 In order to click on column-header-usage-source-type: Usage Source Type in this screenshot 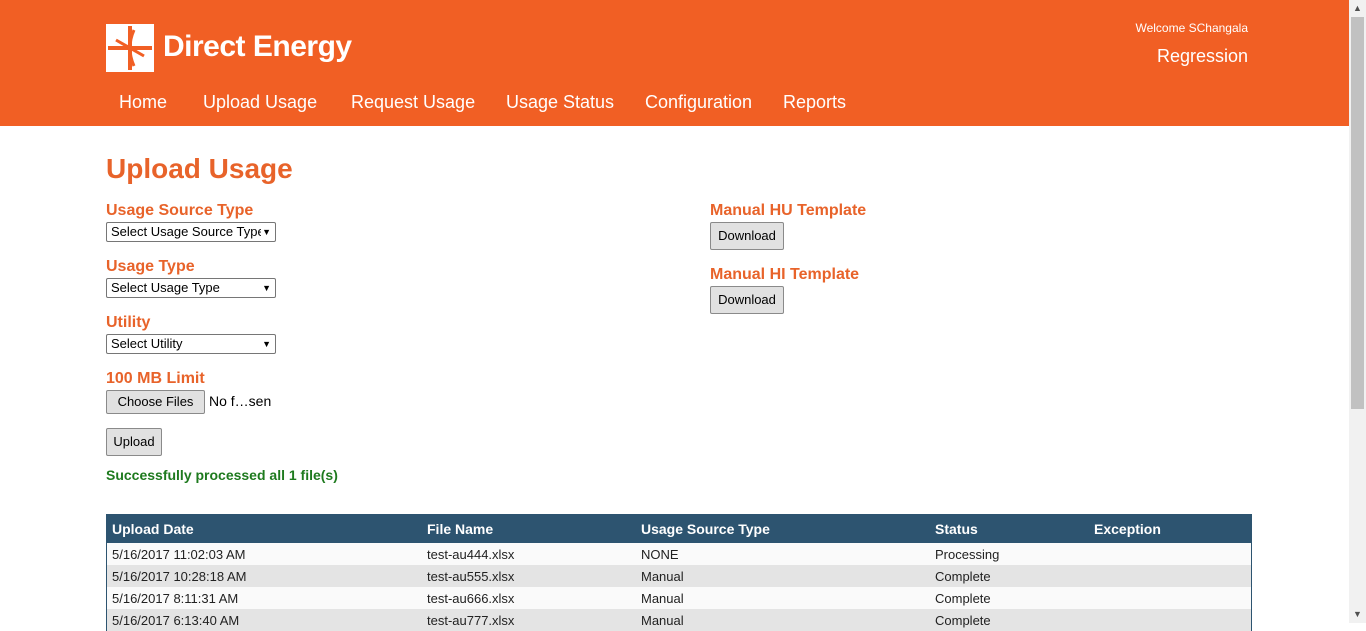, I will do `click(705, 529)`.